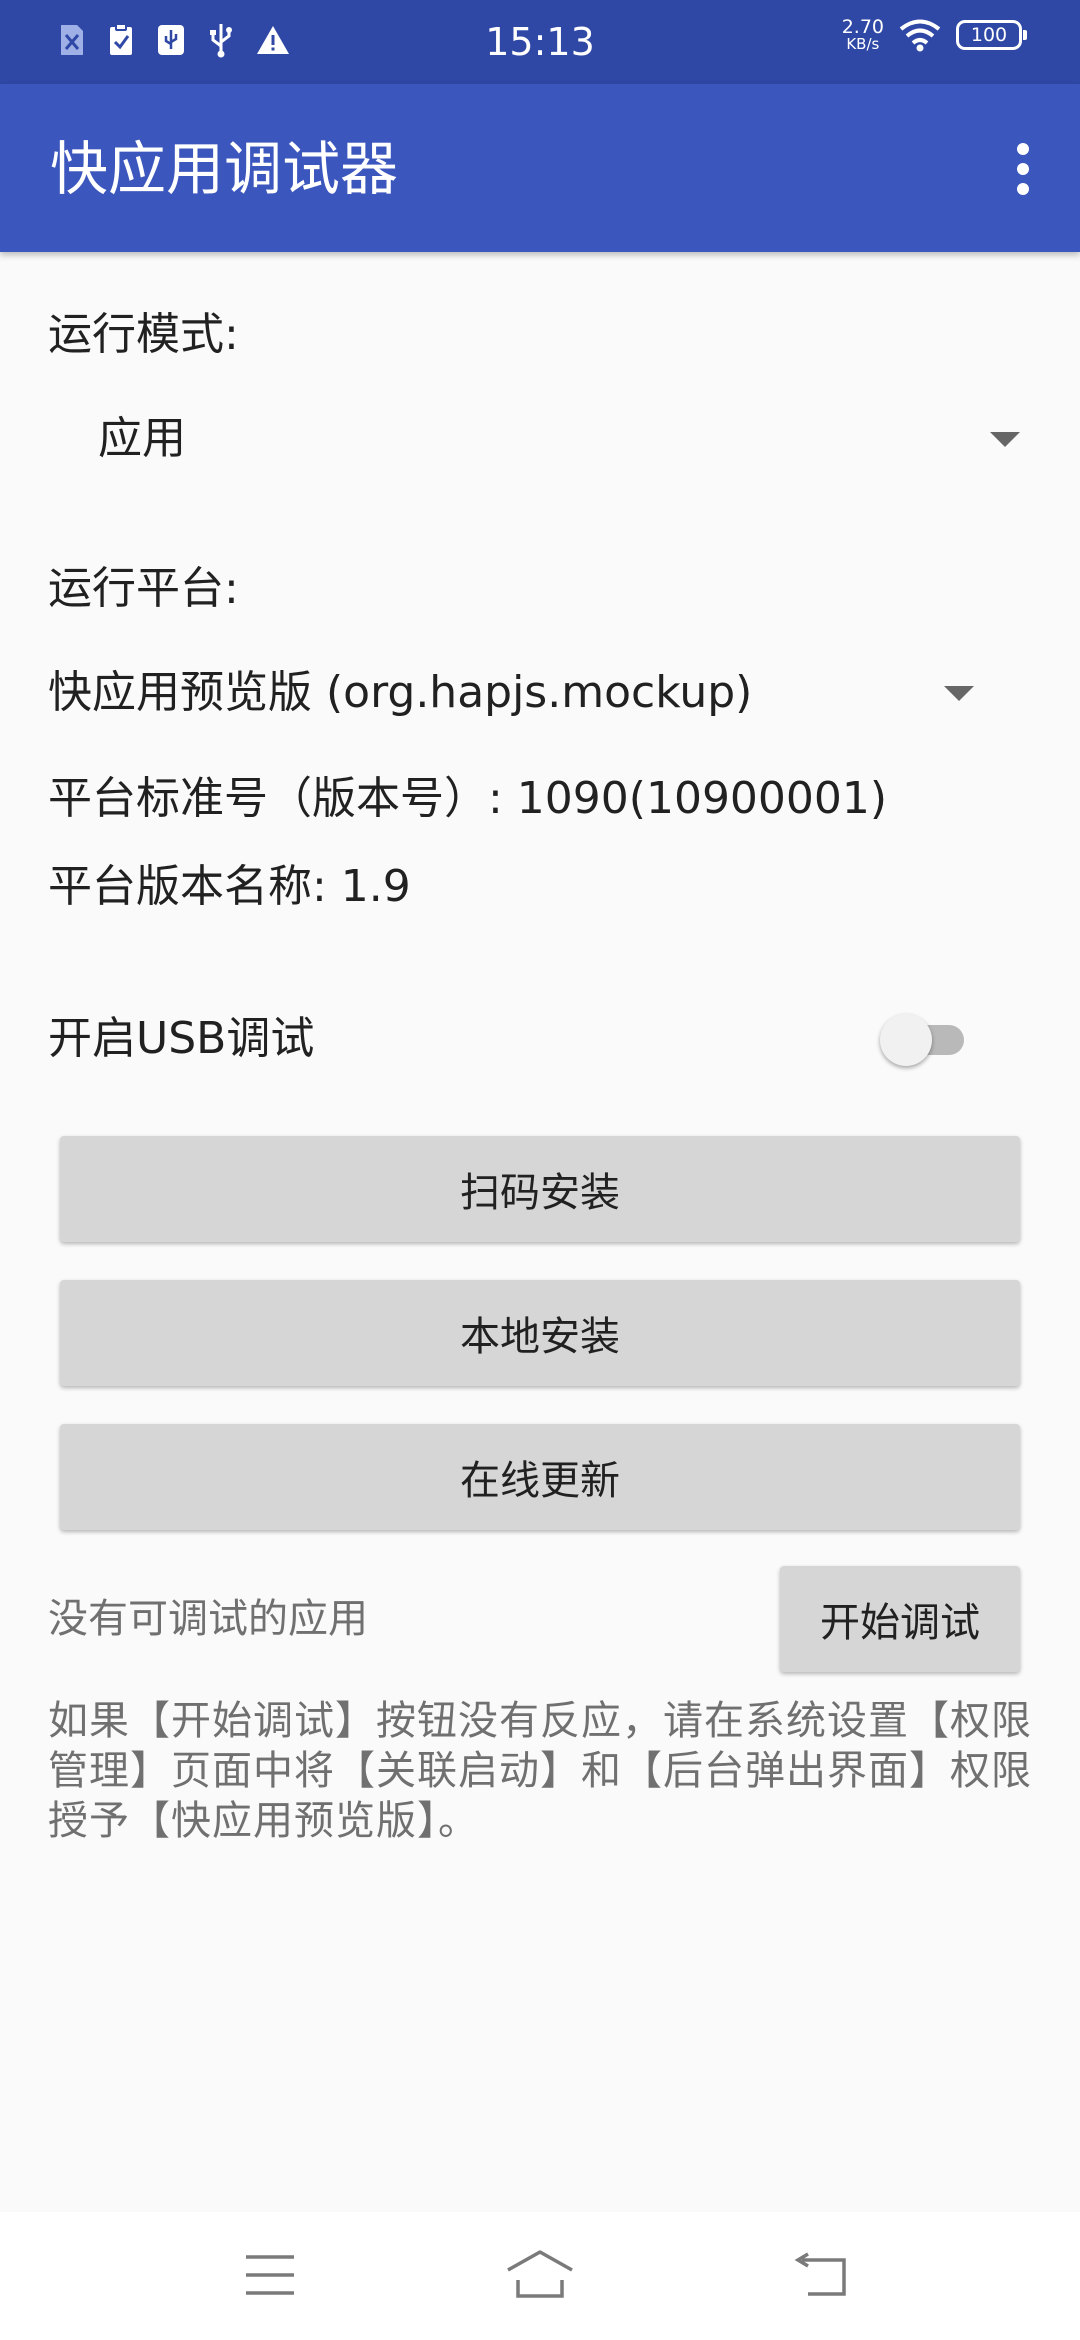  Describe the element at coordinates (906, 1040) in the screenshot. I see `switch-thumb` at that location.